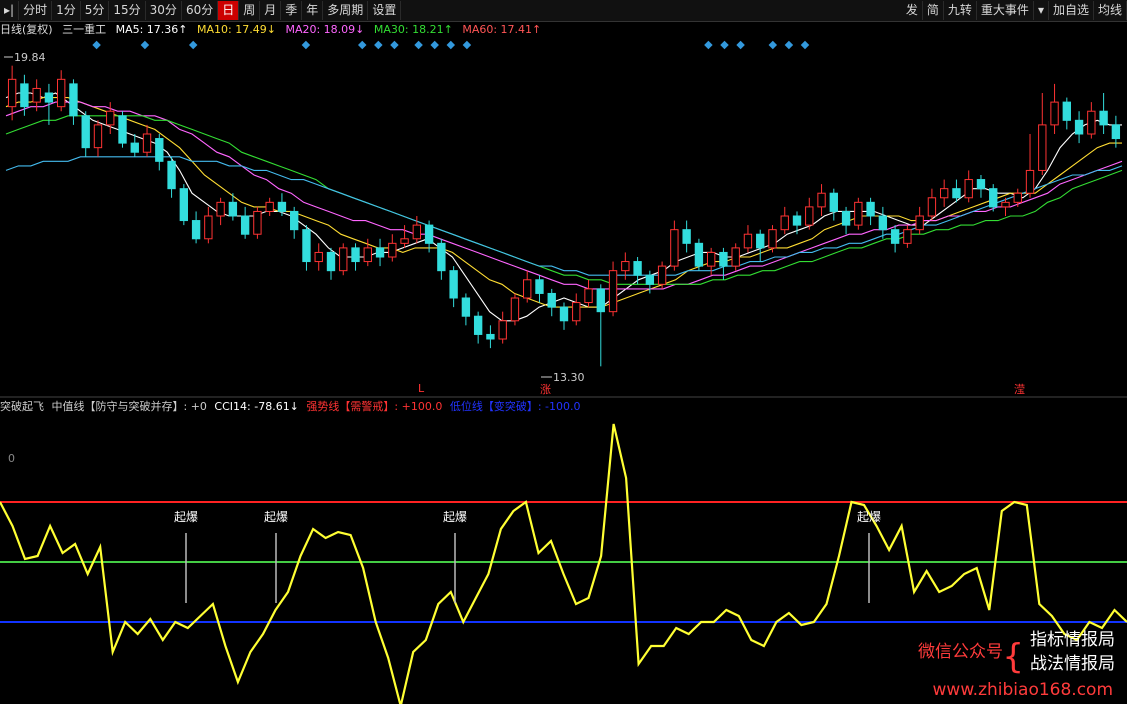 Image resolution: width=1127 pixels, height=704 pixels. What do you see at coordinates (545, 389) in the screenshot?
I see `mark-zhang: 涨` at bounding box center [545, 389].